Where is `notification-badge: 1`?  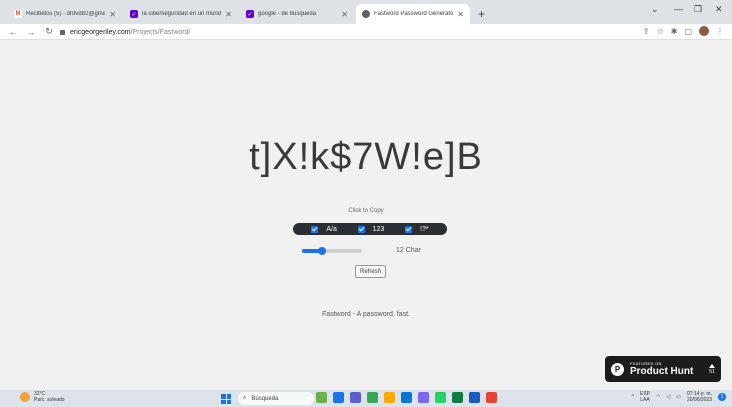 notification-badge: 1 is located at coordinates (722, 397).